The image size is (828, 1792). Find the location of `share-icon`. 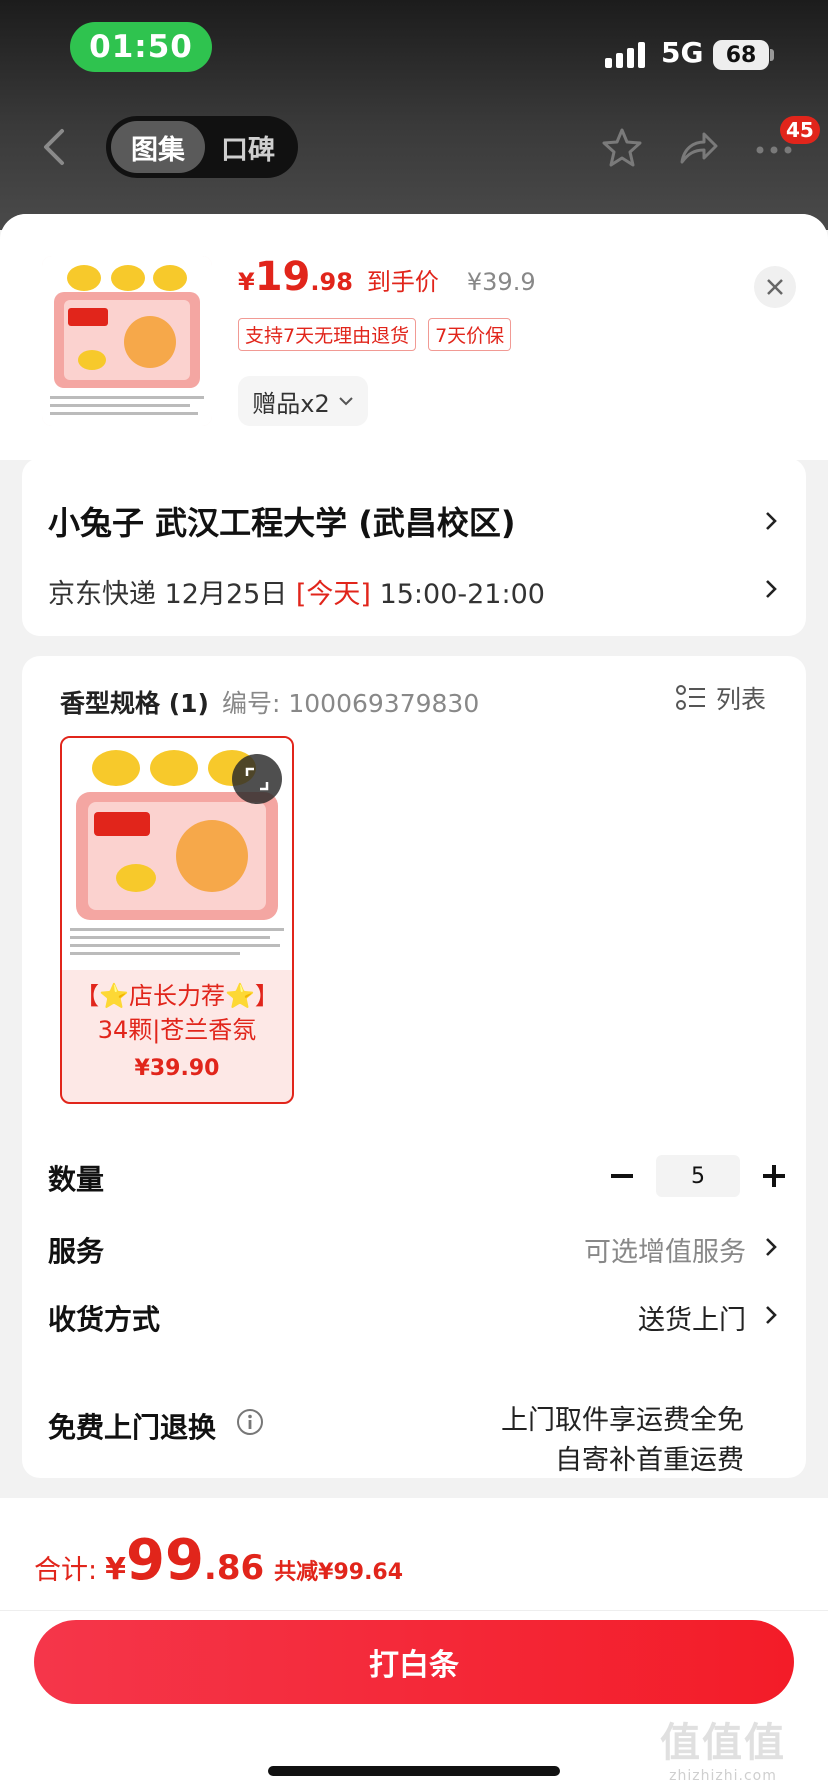

share-icon is located at coordinates (698, 148).